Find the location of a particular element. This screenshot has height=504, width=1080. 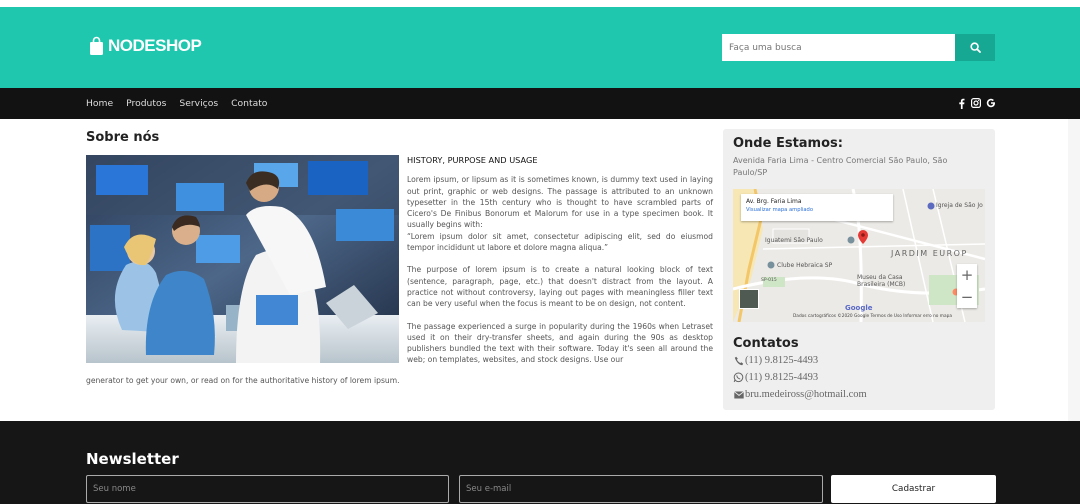

contact-whatsapp-text: (11) 9.8125-4493 is located at coordinates (782, 377).